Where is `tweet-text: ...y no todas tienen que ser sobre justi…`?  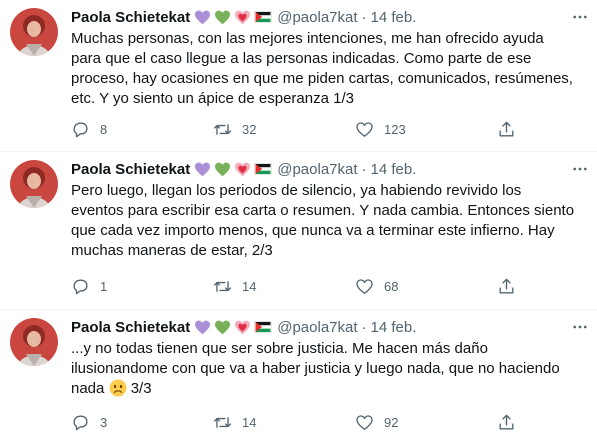 tweet-text: ...y no todas tienen que ser sobre justi… is located at coordinates (323, 369).